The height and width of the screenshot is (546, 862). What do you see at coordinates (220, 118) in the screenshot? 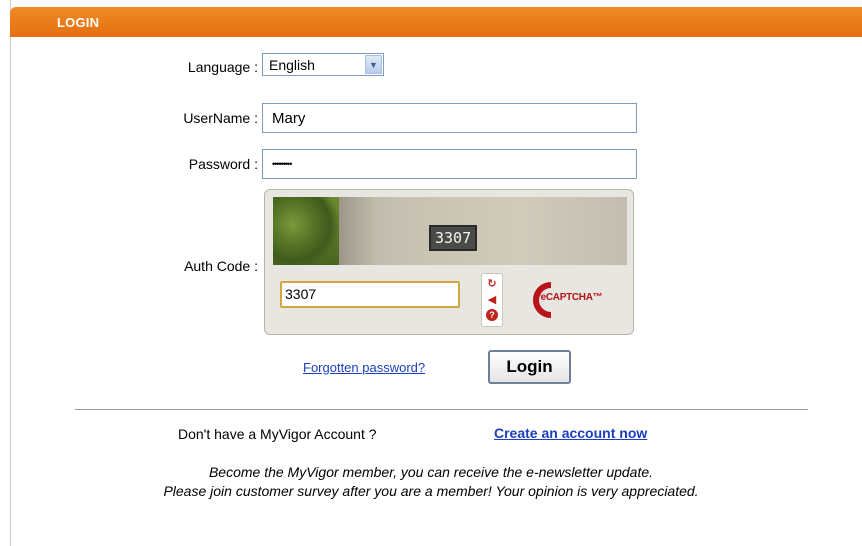
I see `username-label: UserName :` at bounding box center [220, 118].